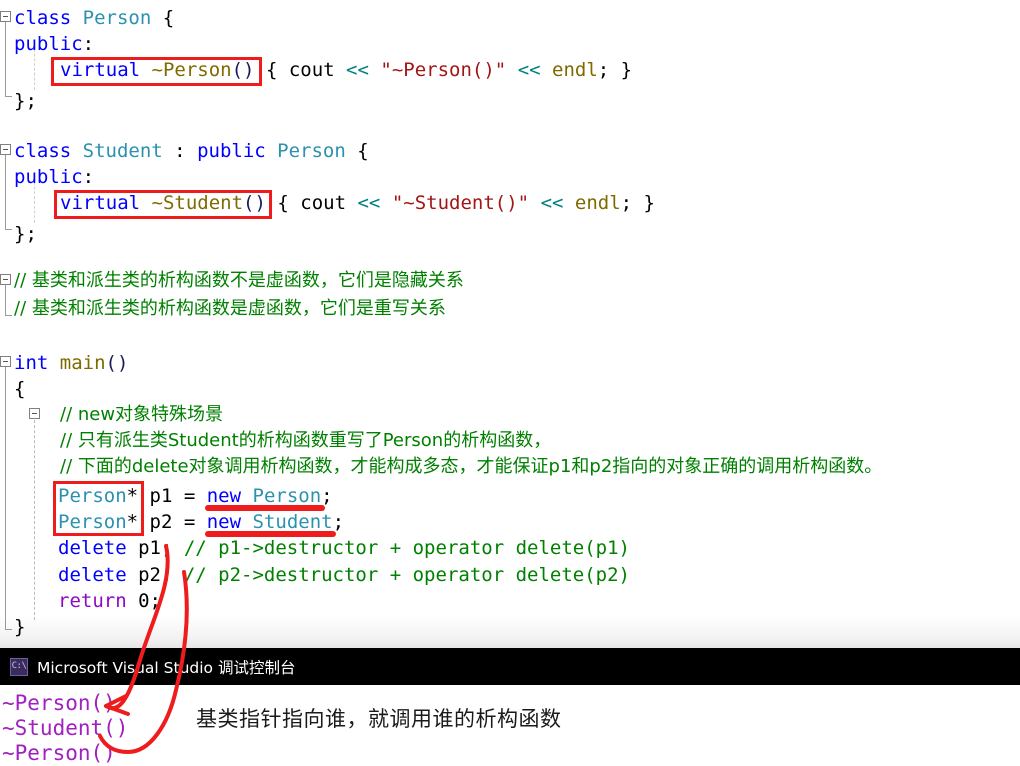 This screenshot has height=766, width=1020. What do you see at coordinates (292, 522) in the screenshot?
I see `line-p2-new-student-tok-5: Student` at bounding box center [292, 522].